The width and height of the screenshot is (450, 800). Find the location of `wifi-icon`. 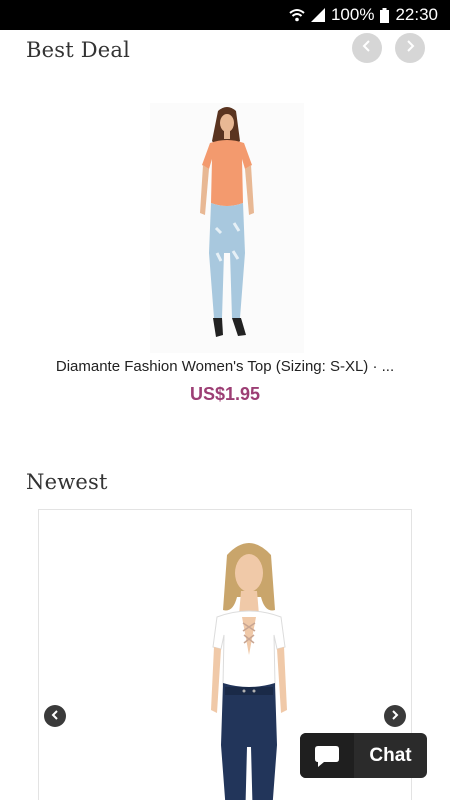

wifi-icon is located at coordinates (297, 15).